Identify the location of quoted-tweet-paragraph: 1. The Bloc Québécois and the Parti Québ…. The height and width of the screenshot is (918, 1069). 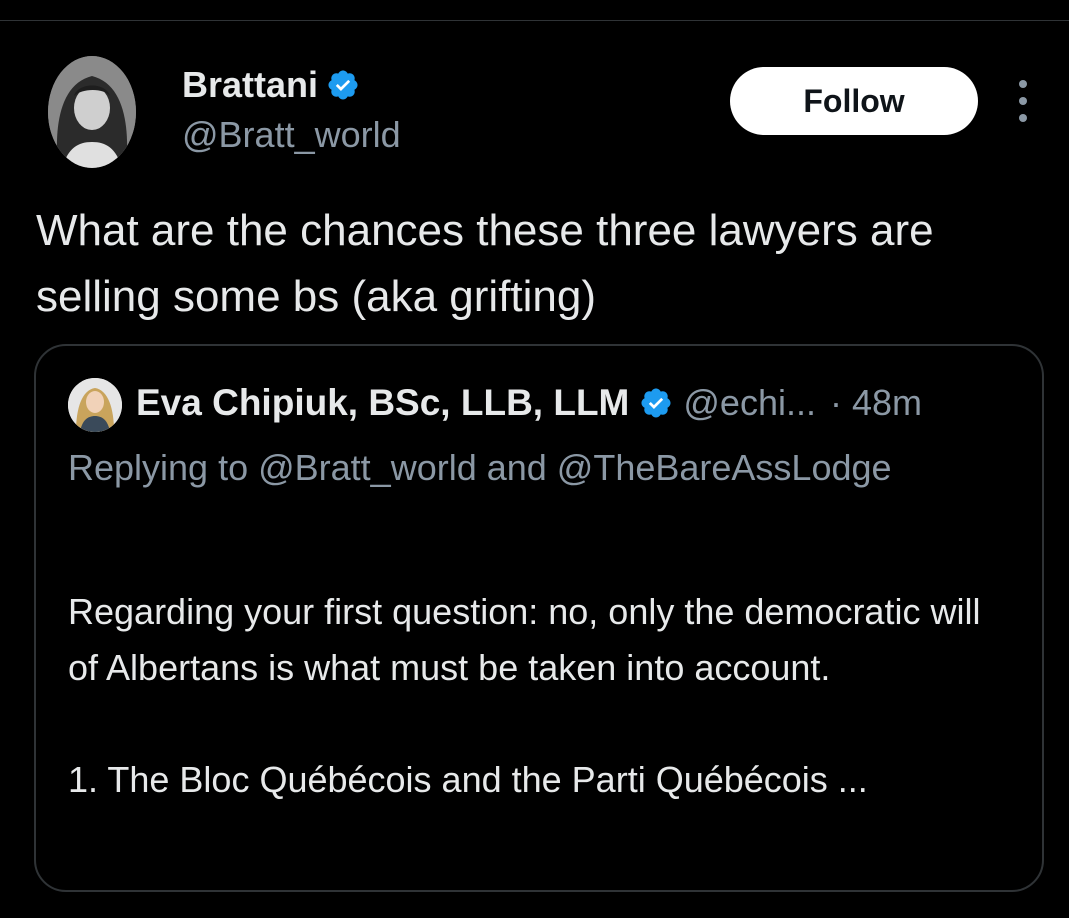
(468, 779).